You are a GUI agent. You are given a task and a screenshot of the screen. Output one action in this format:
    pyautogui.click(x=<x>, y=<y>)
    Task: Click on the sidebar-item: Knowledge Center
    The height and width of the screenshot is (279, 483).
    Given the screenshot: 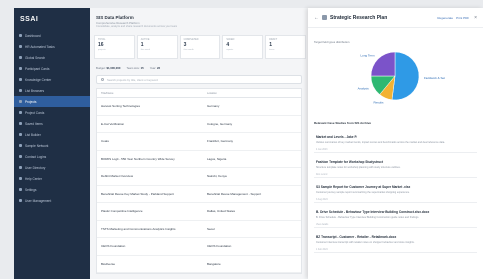 What is the action you would take?
    pyautogui.click(x=52, y=79)
    